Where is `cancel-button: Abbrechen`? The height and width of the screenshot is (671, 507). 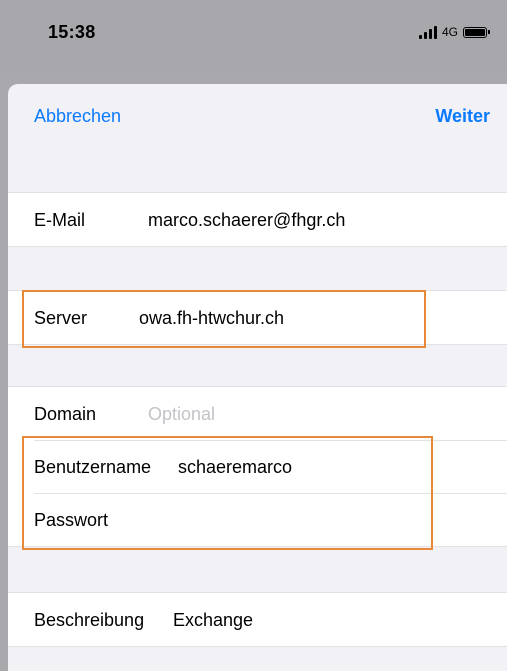 cancel-button: Abbrechen is located at coordinates (77, 116).